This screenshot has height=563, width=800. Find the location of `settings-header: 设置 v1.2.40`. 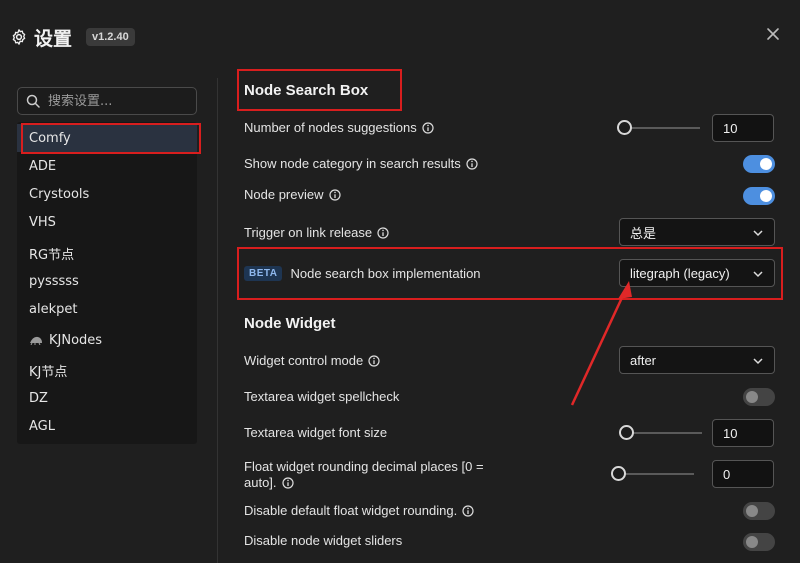

settings-header: 设置 v1.2.40 is located at coordinates (72, 37).